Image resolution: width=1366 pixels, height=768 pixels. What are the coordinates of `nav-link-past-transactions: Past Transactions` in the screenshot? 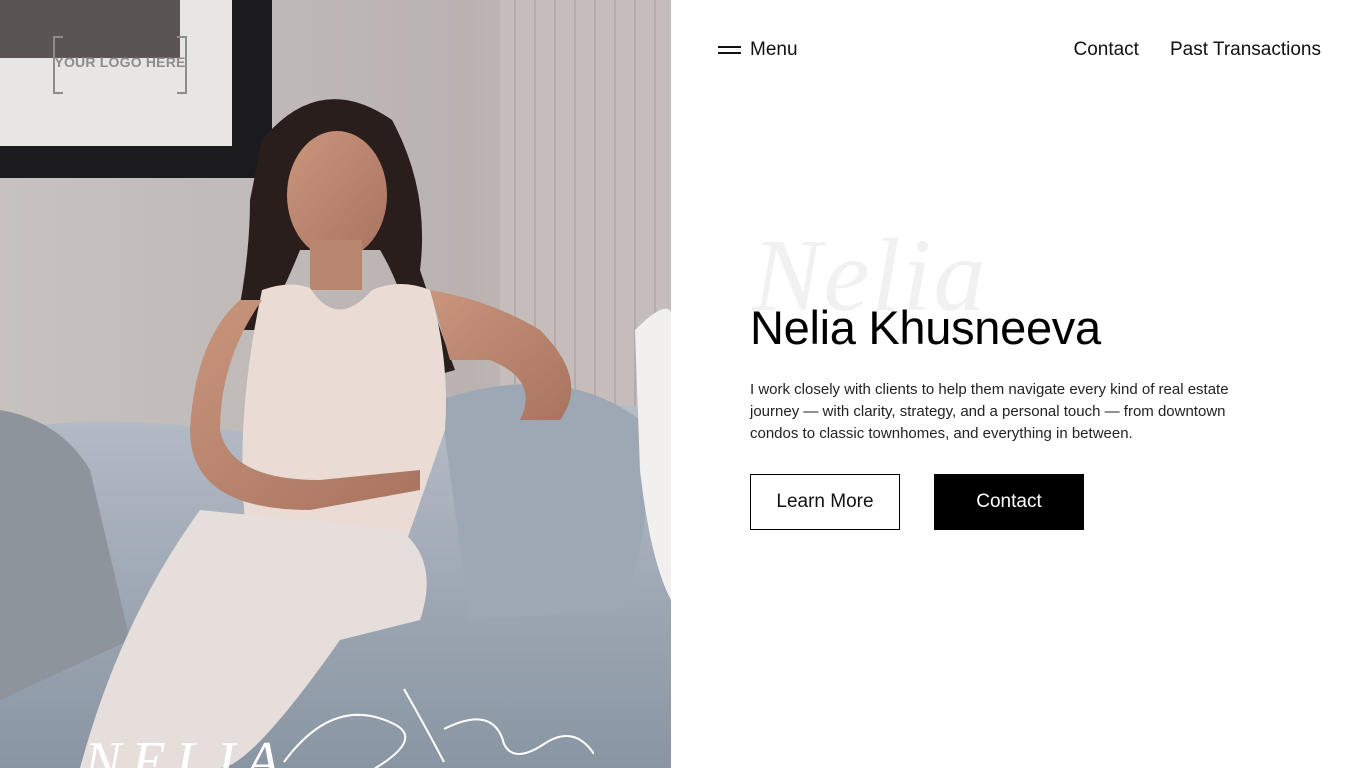 It's located at (1245, 50).